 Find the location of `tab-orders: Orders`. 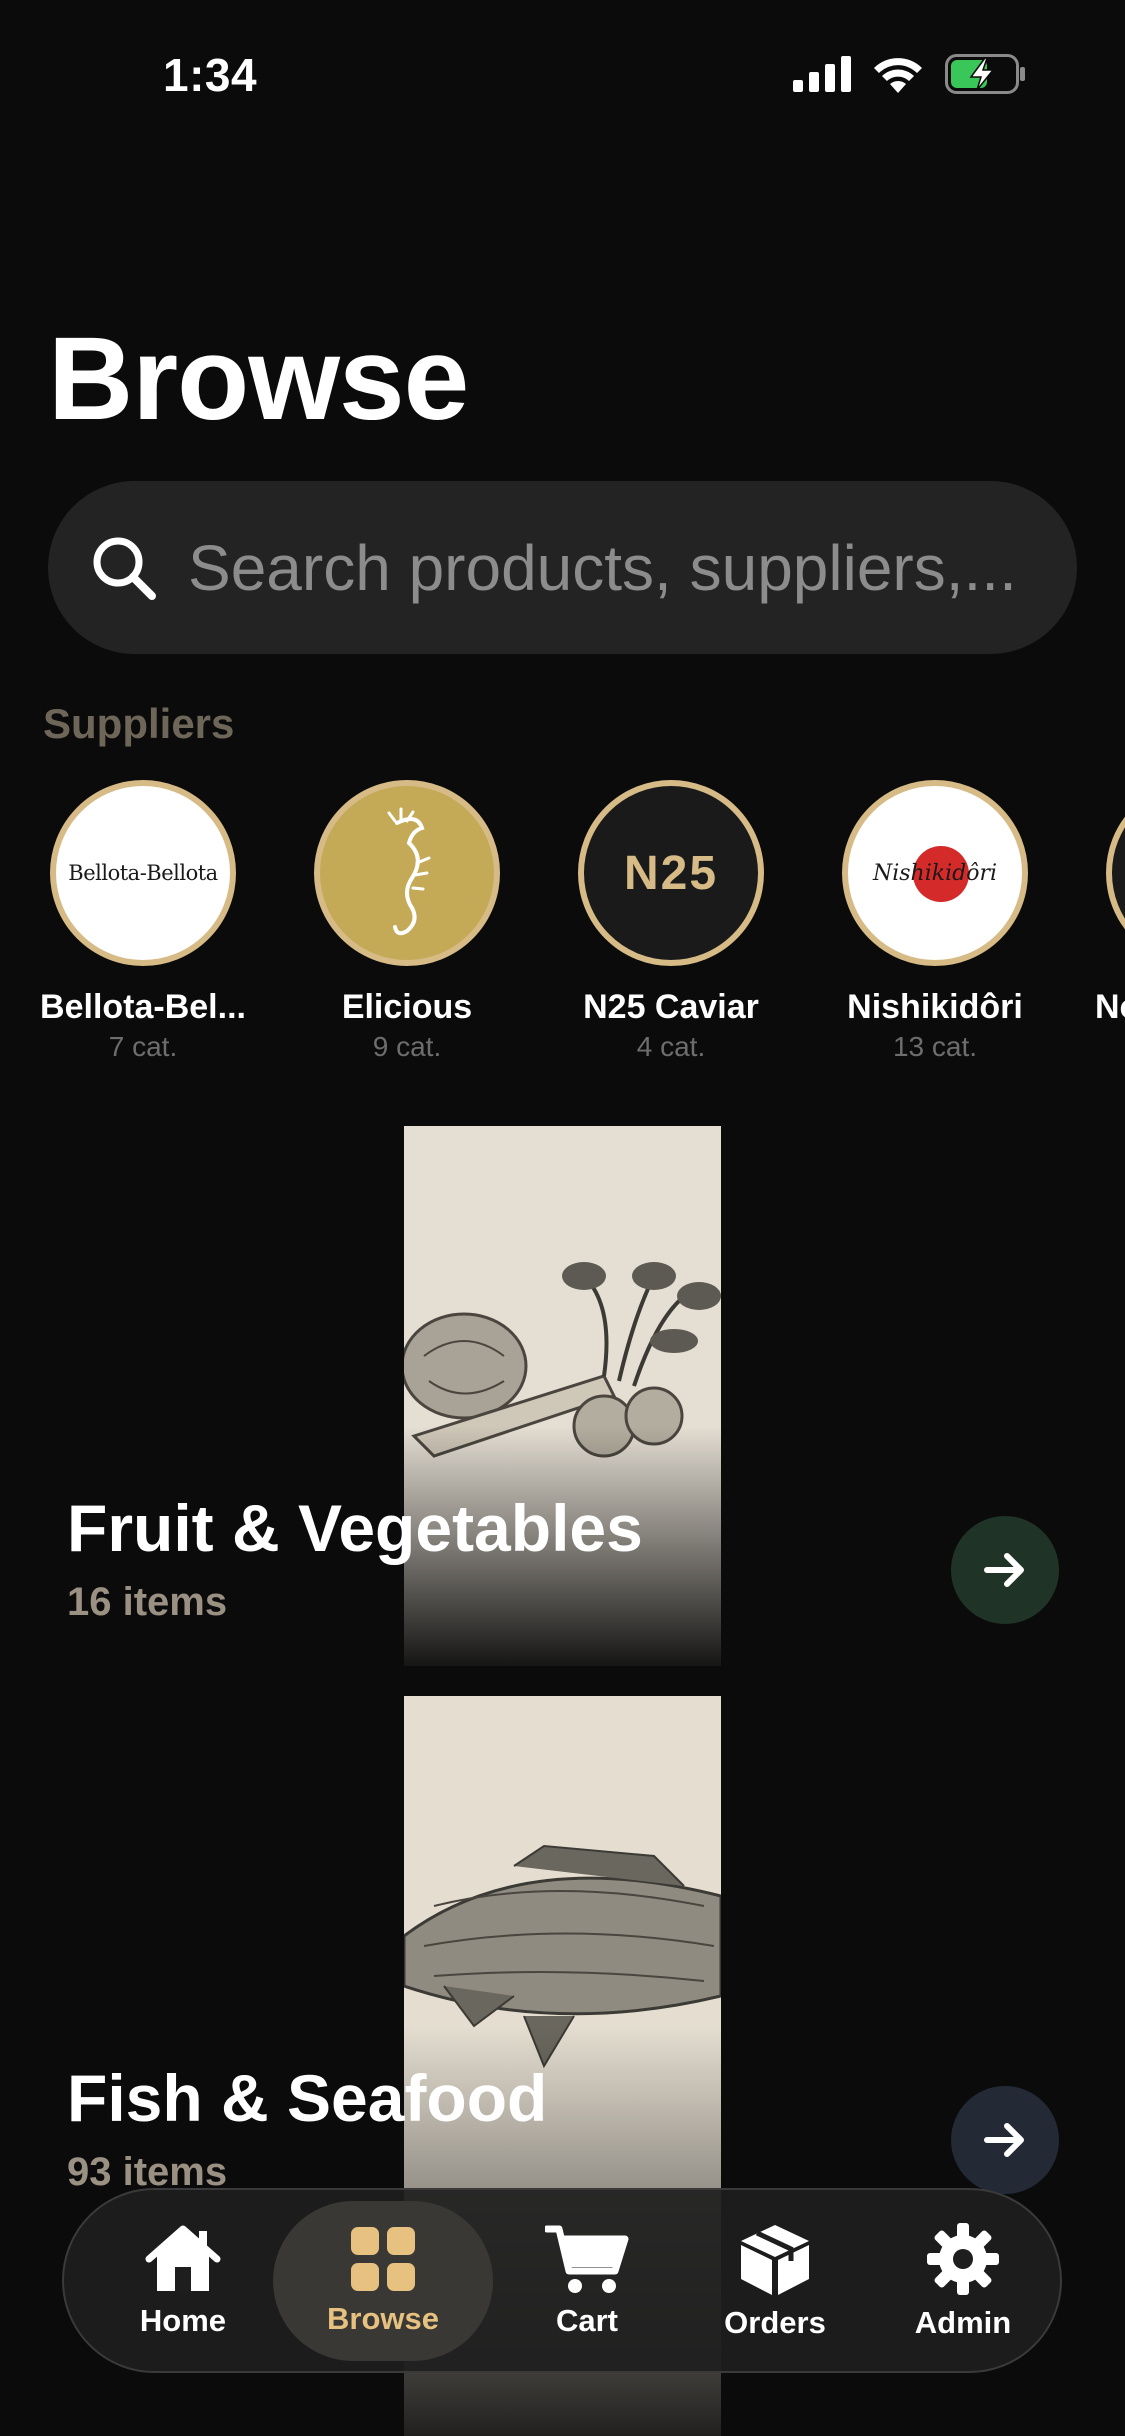

tab-orders: Orders is located at coordinates (775, 2281).